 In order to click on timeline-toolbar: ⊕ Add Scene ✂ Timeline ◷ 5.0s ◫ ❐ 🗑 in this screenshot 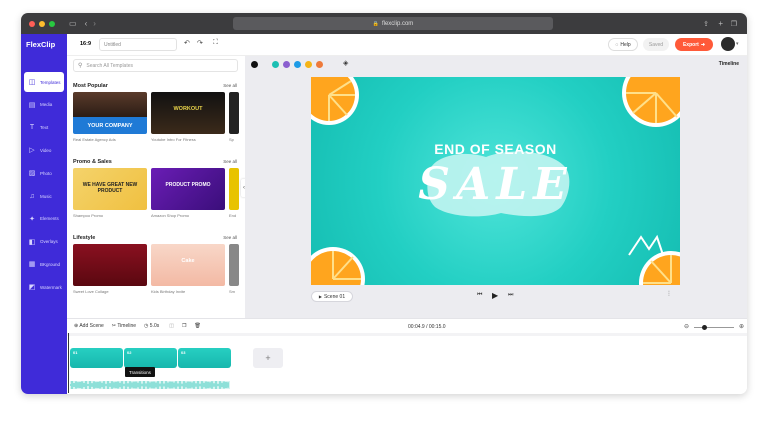, I will do `click(137, 326)`.